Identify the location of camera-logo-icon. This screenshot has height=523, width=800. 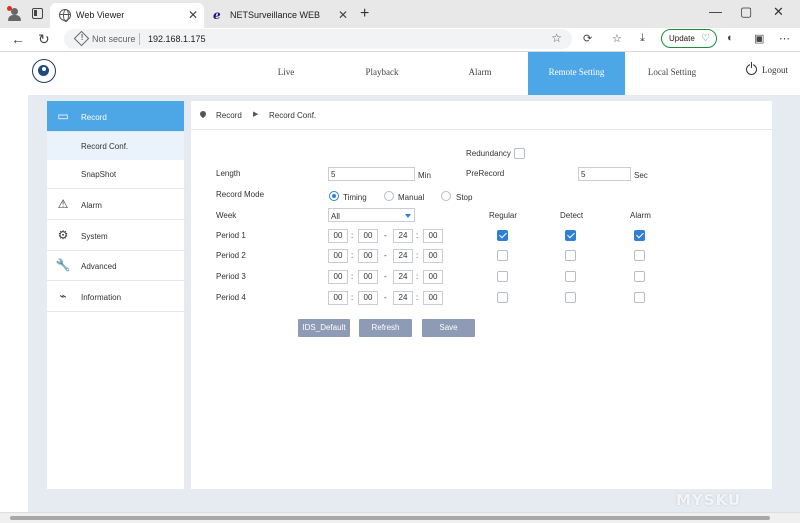
(44, 71).